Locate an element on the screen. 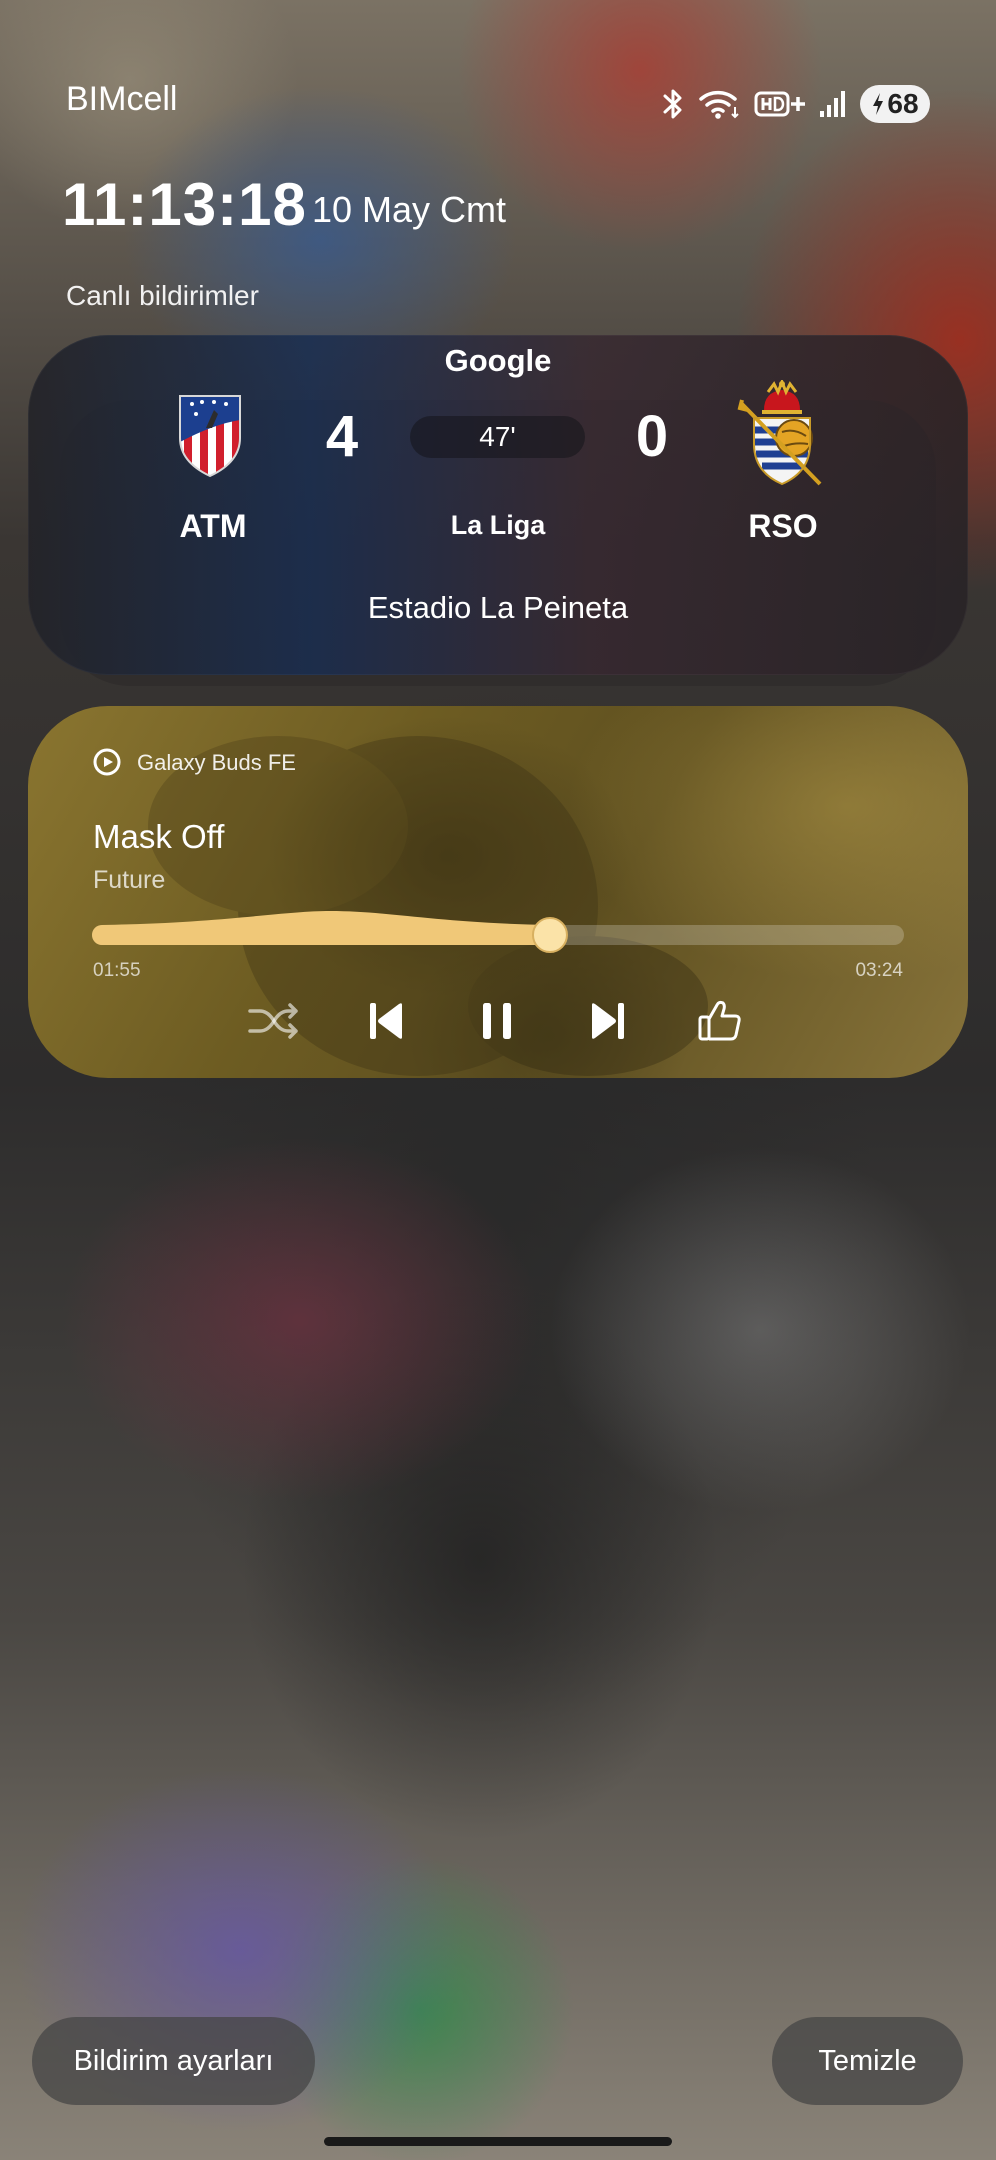 The image size is (996, 2160). next-button is located at coordinates (608, 1021).